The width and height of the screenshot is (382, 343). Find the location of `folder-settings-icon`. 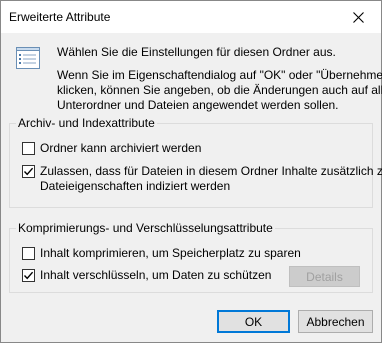

folder-settings-icon is located at coordinates (28, 58).